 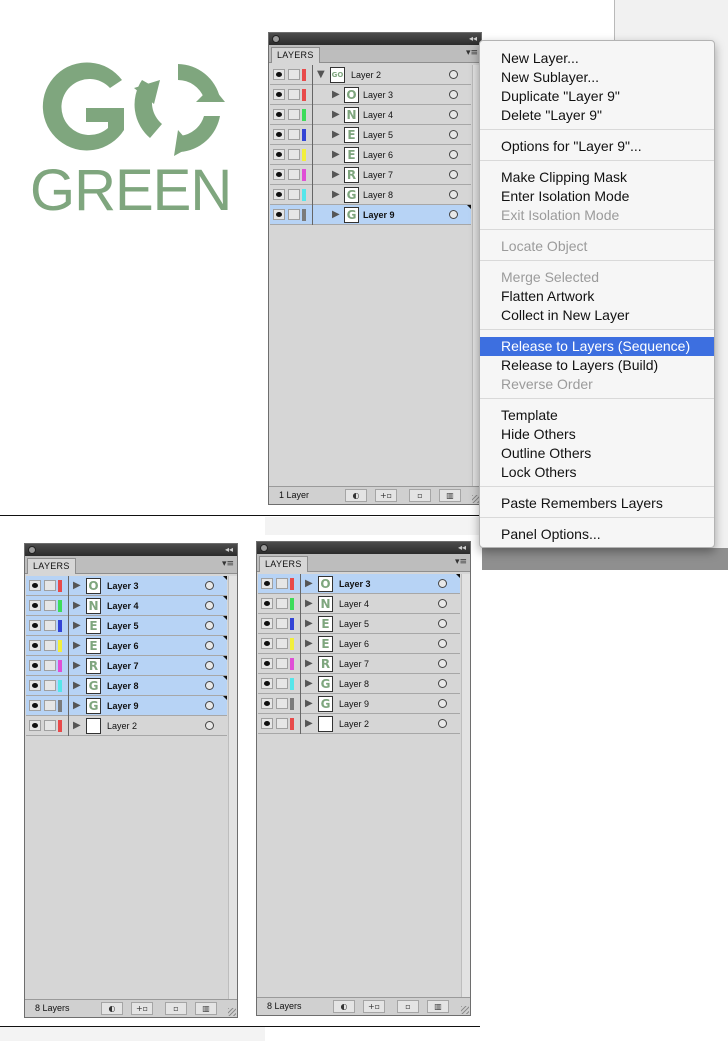 I want to click on menu-item: Lock Others, so click(x=597, y=472).